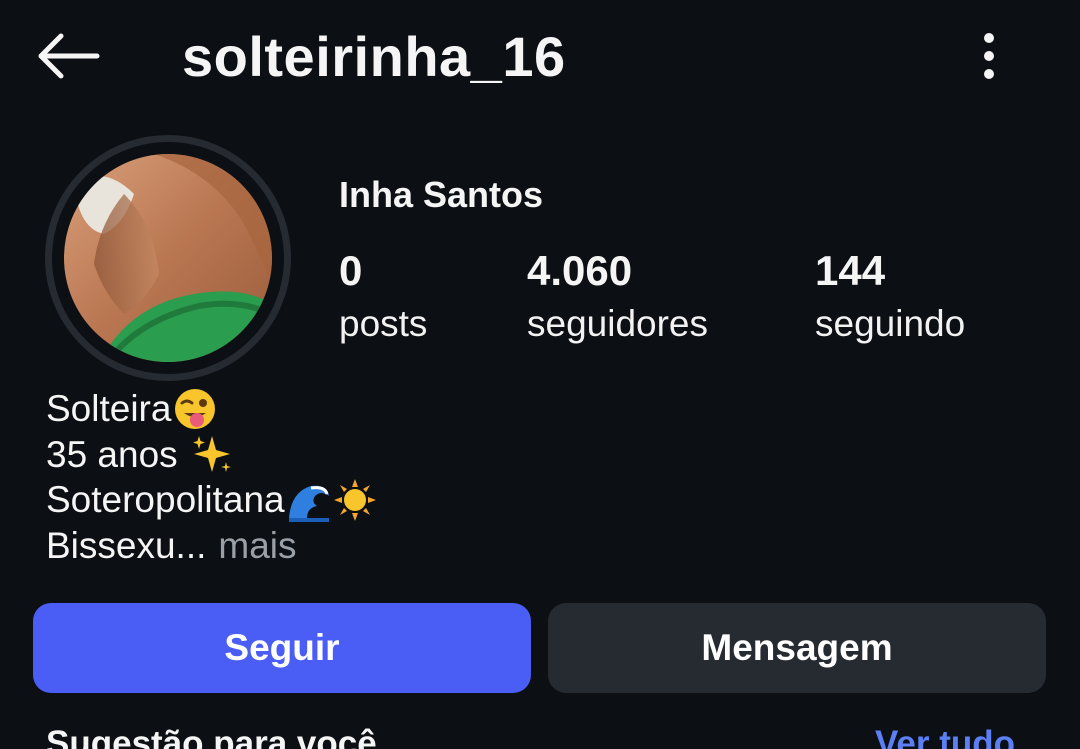 This screenshot has width=1080, height=749. Describe the element at coordinates (441, 194) in the screenshot. I see `profile-display-name: Inha Santos` at that location.